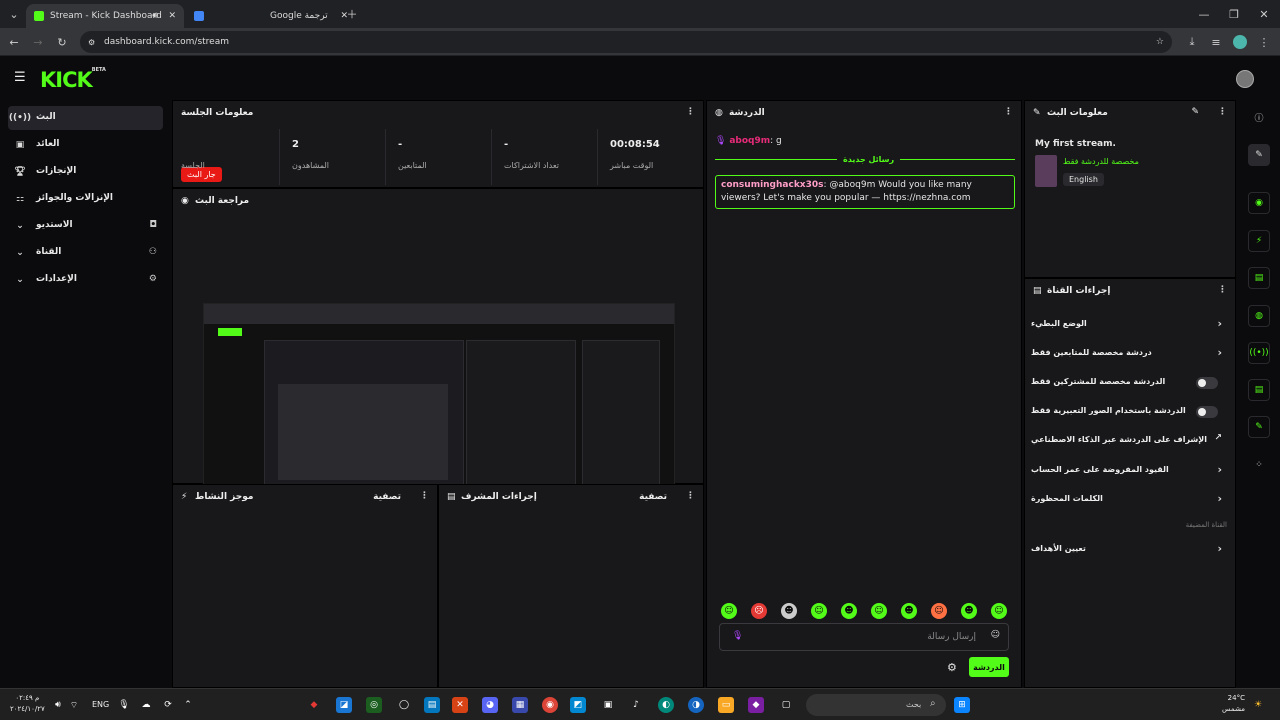  Describe the element at coordinates (1101, 161) in the screenshot. I see `category-link: مخصصة للدردشة فقط` at that location.